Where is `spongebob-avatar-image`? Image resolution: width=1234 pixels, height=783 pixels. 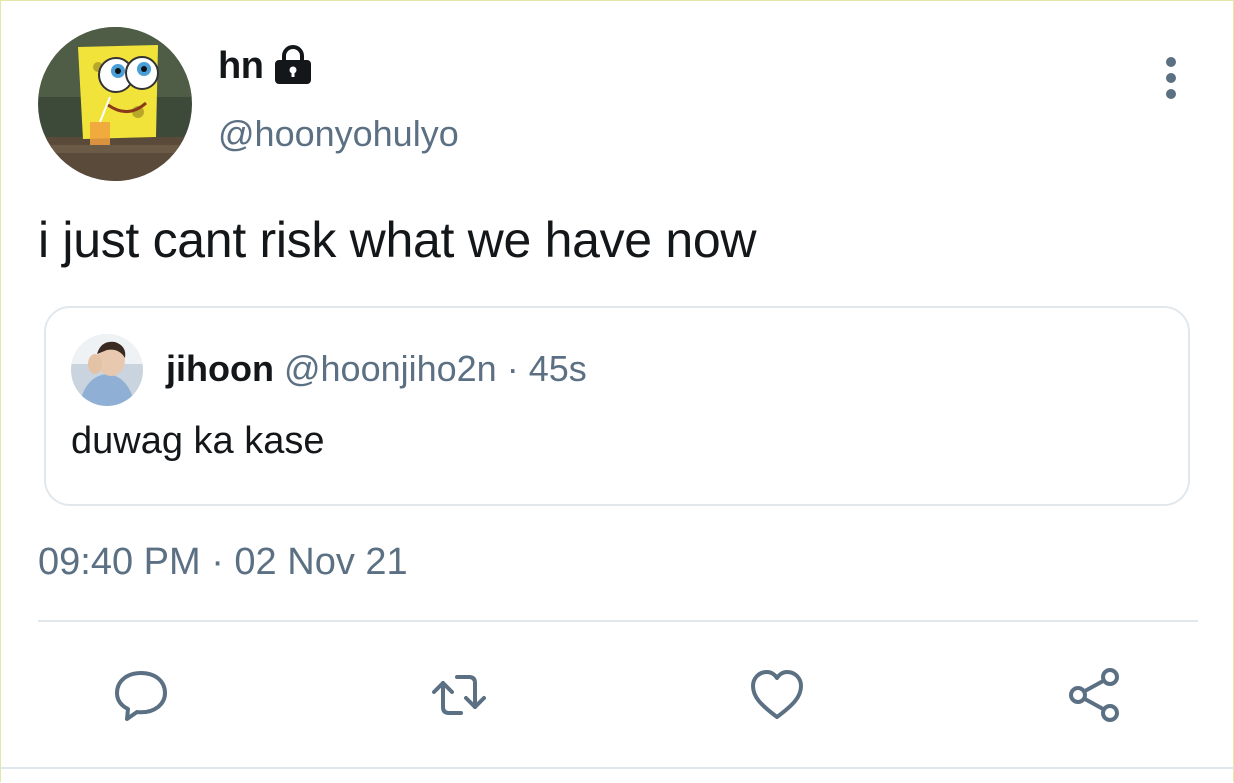
spongebob-avatar-image is located at coordinates (115, 104).